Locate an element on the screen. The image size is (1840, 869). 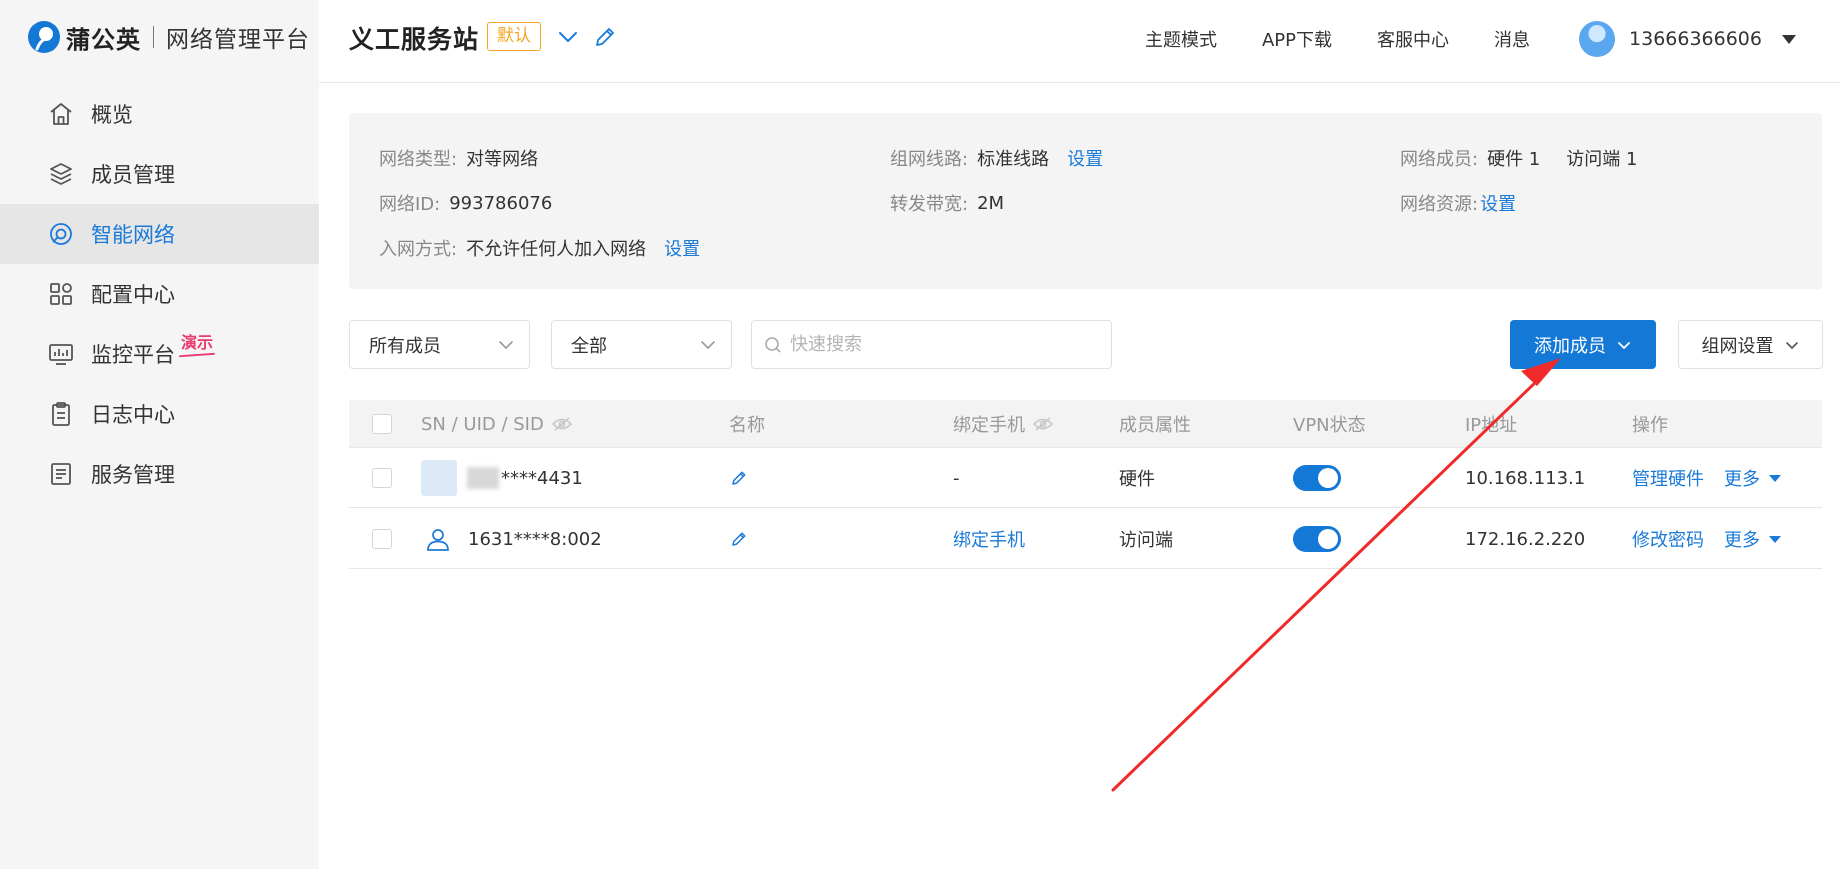
member-id: ****4431 is located at coordinates (542, 478).